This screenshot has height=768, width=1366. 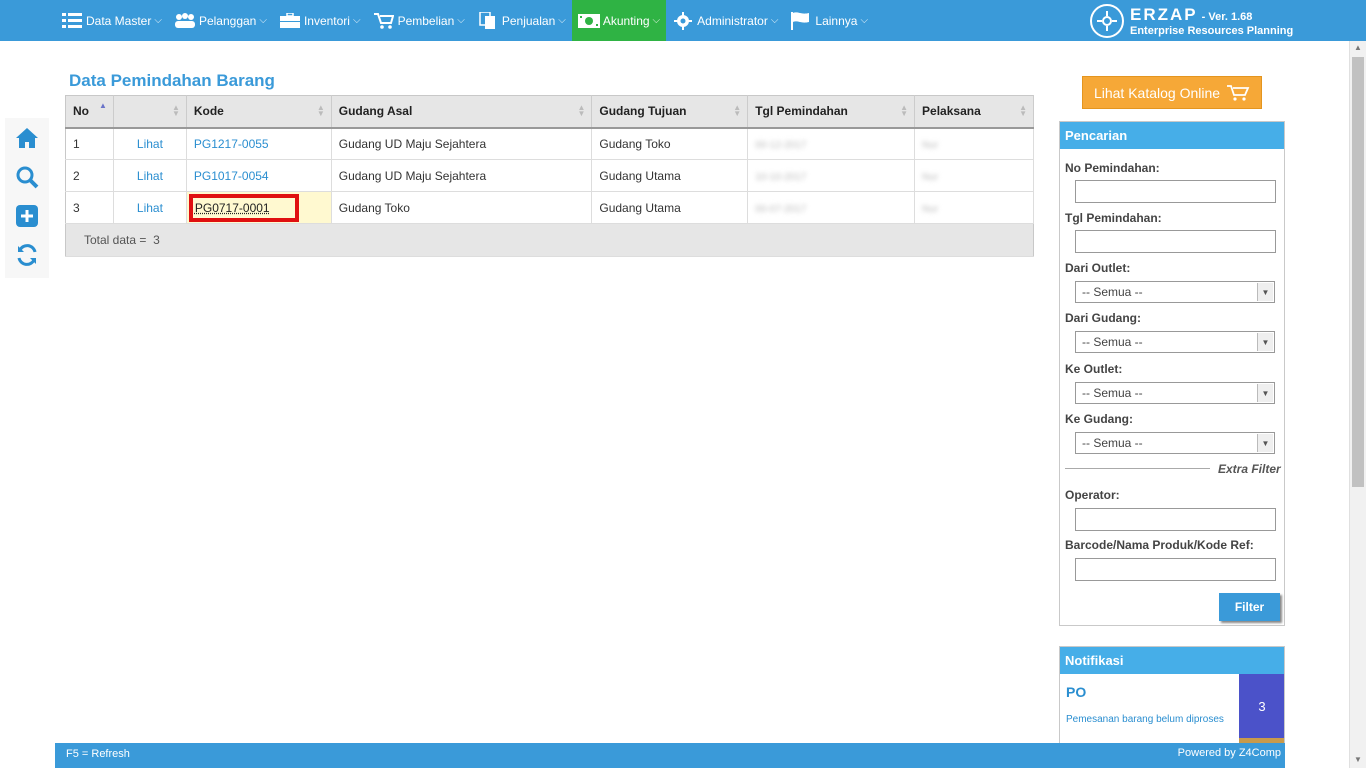 What do you see at coordinates (831, 112) in the screenshot?
I see `col-header-tgl: Tgl Pemindahan ▲ ▼` at bounding box center [831, 112].